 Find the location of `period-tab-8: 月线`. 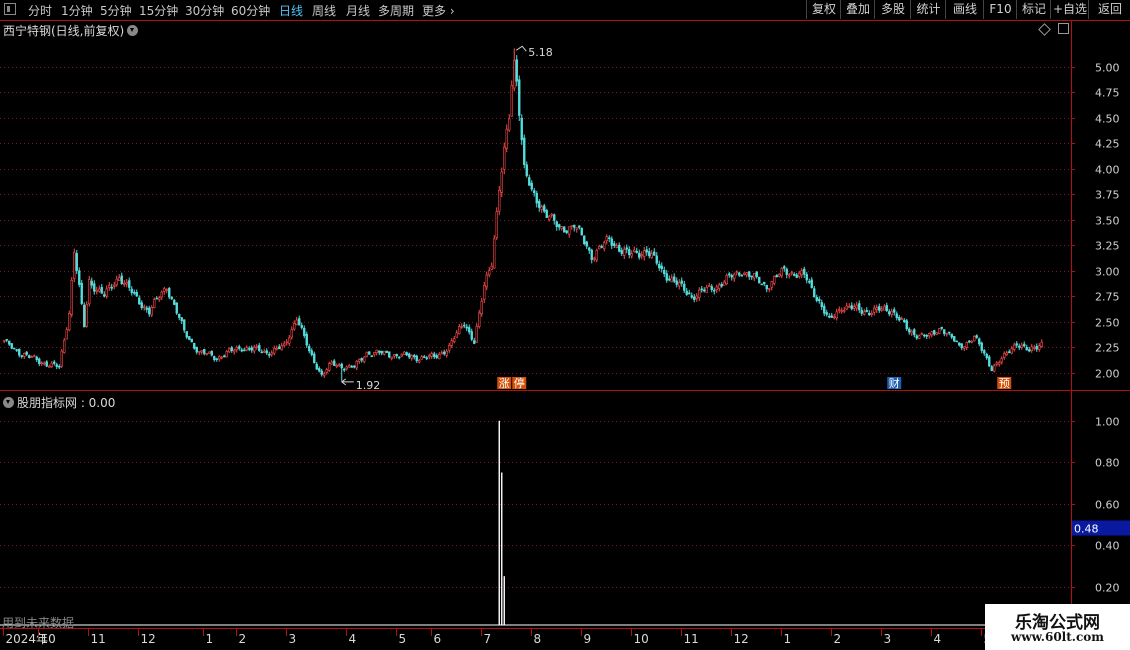

period-tab-8: 月线 is located at coordinates (358, 10).